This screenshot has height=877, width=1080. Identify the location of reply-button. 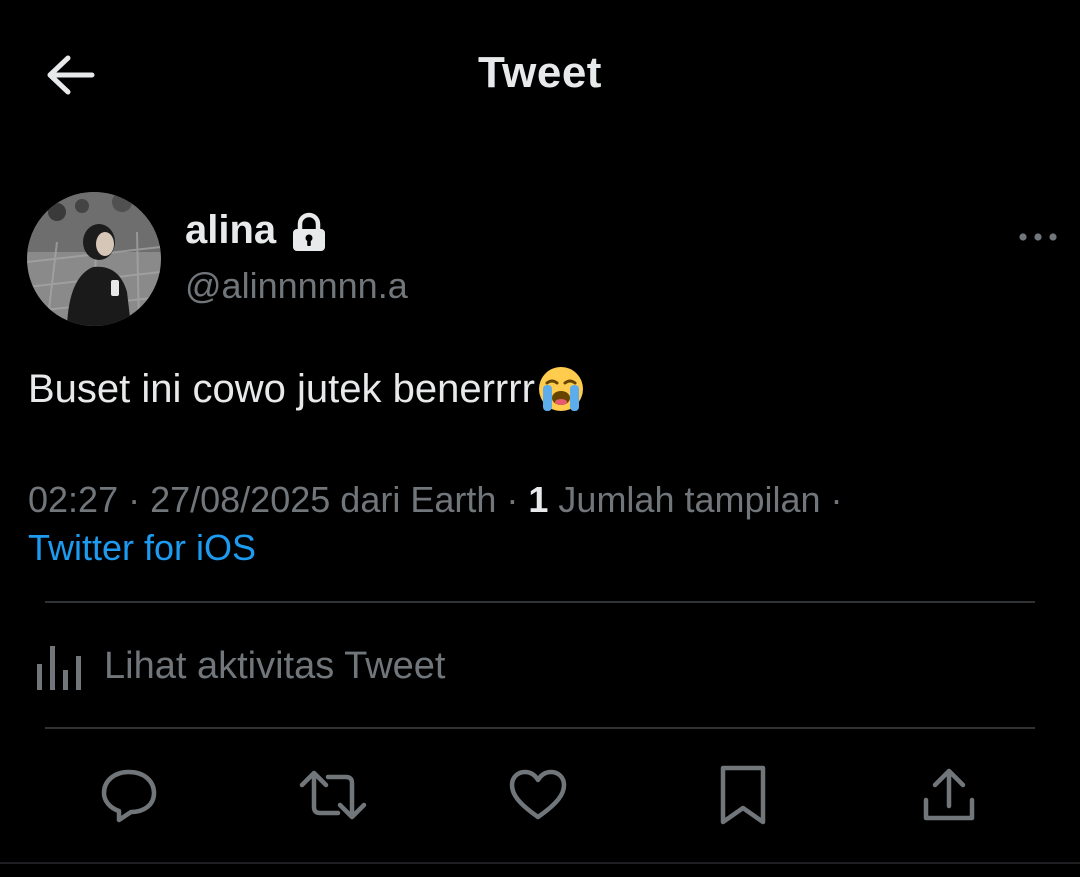
(129, 795).